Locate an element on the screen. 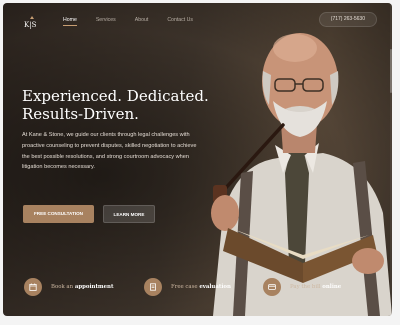  feature-label: Free case evaluation is located at coordinates (201, 287).